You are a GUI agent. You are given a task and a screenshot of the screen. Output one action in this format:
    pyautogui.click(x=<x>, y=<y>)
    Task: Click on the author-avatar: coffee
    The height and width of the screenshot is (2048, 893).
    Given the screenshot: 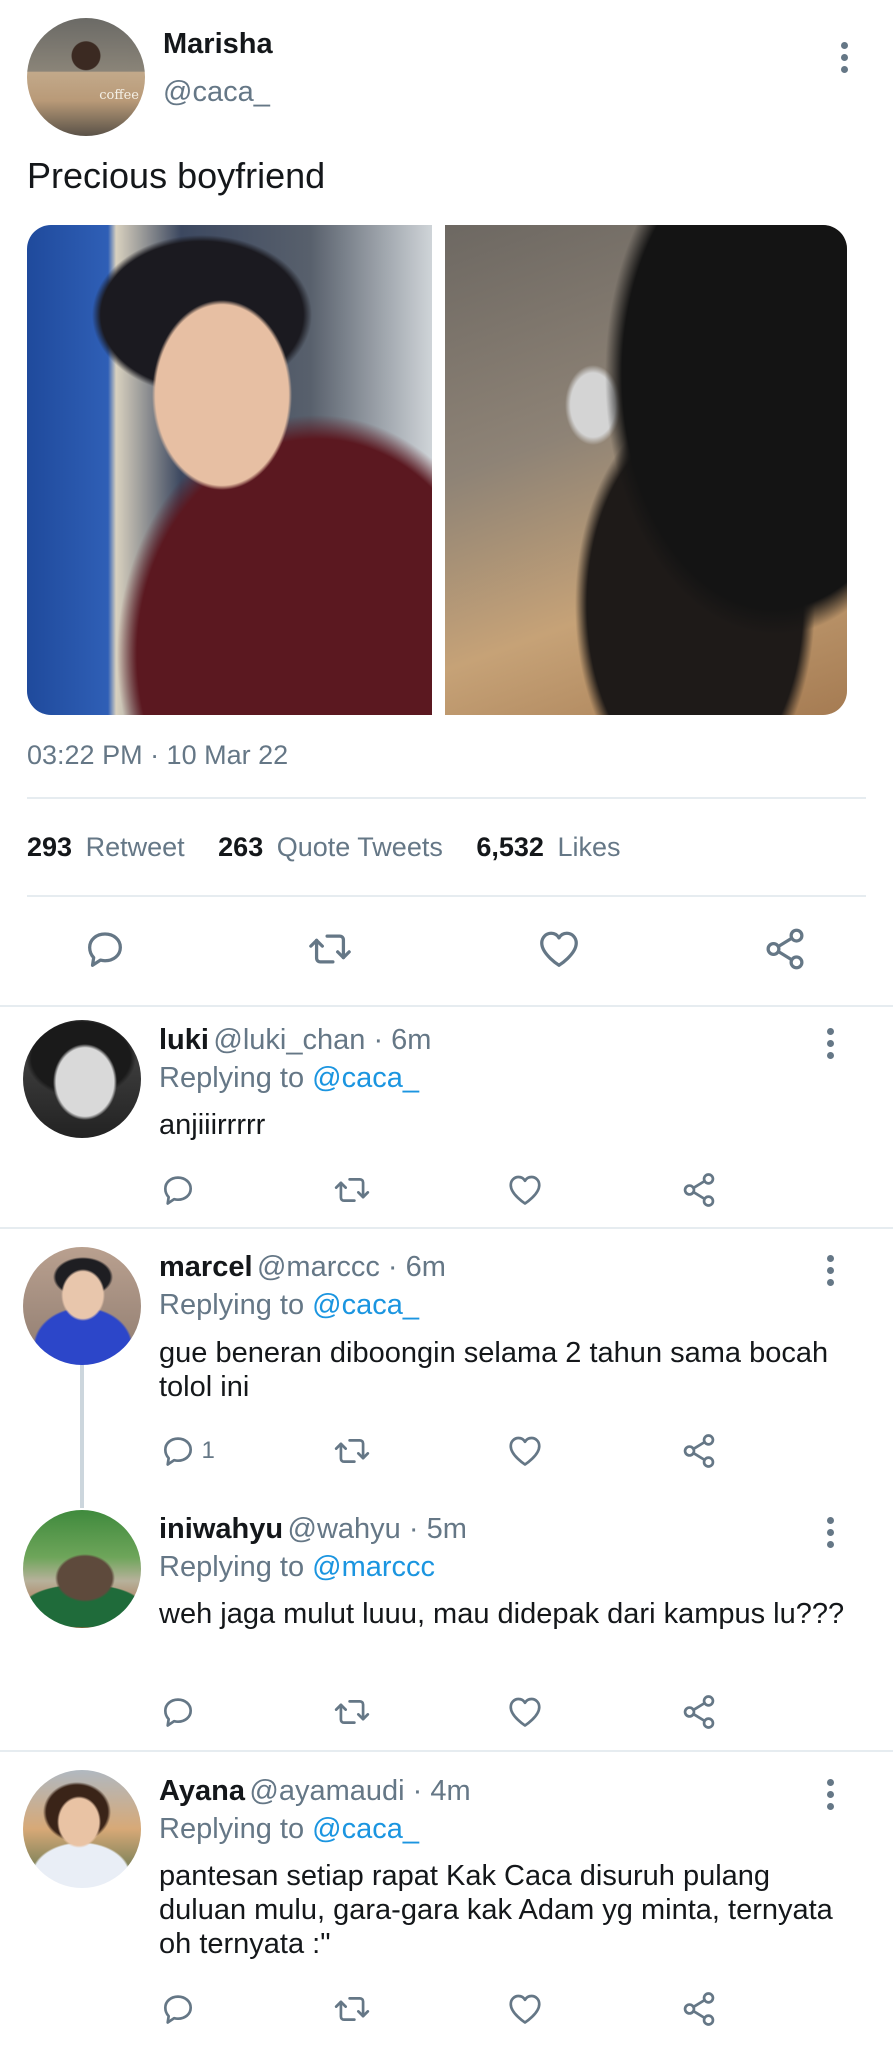 What is the action you would take?
    pyautogui.click(x=86, y=77)
    